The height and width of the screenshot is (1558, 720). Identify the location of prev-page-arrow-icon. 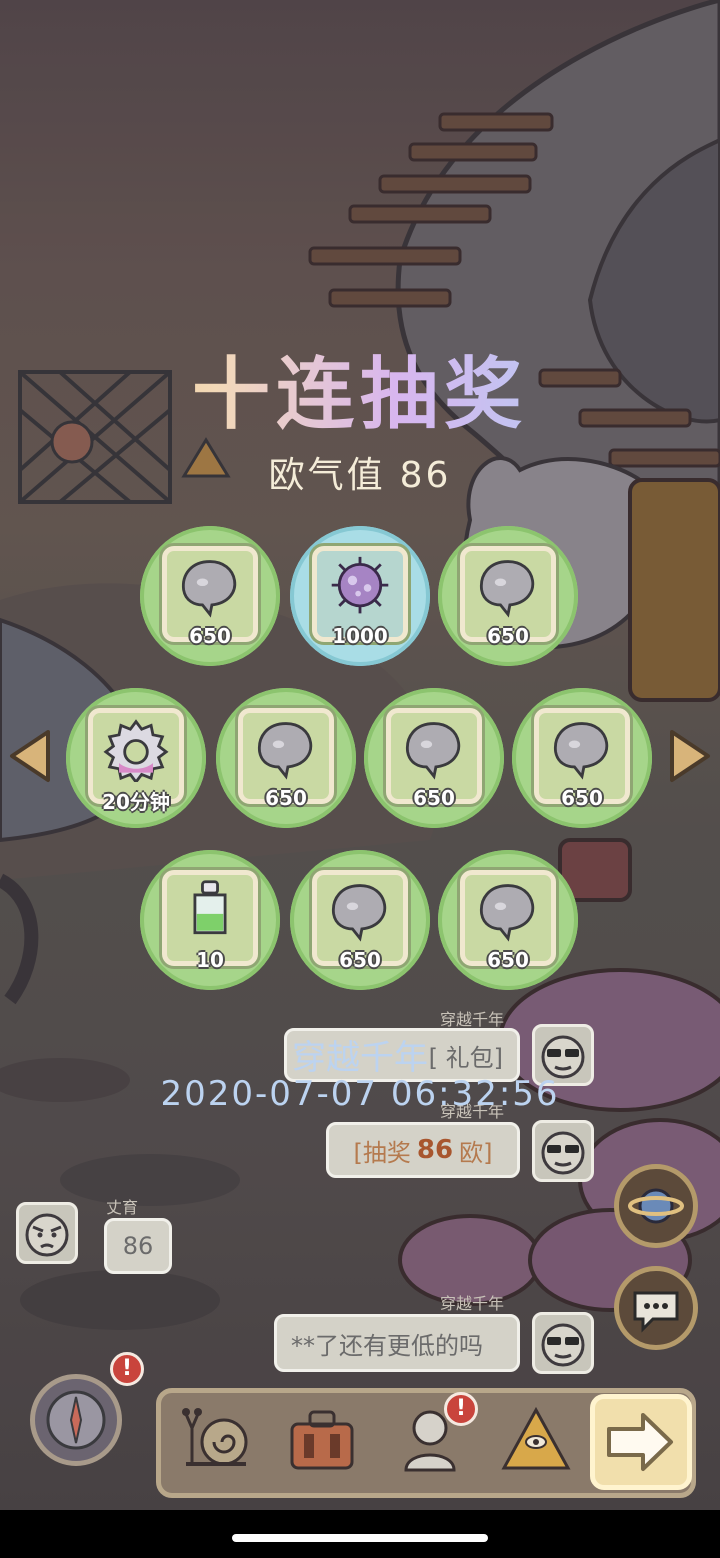
(30, 756).